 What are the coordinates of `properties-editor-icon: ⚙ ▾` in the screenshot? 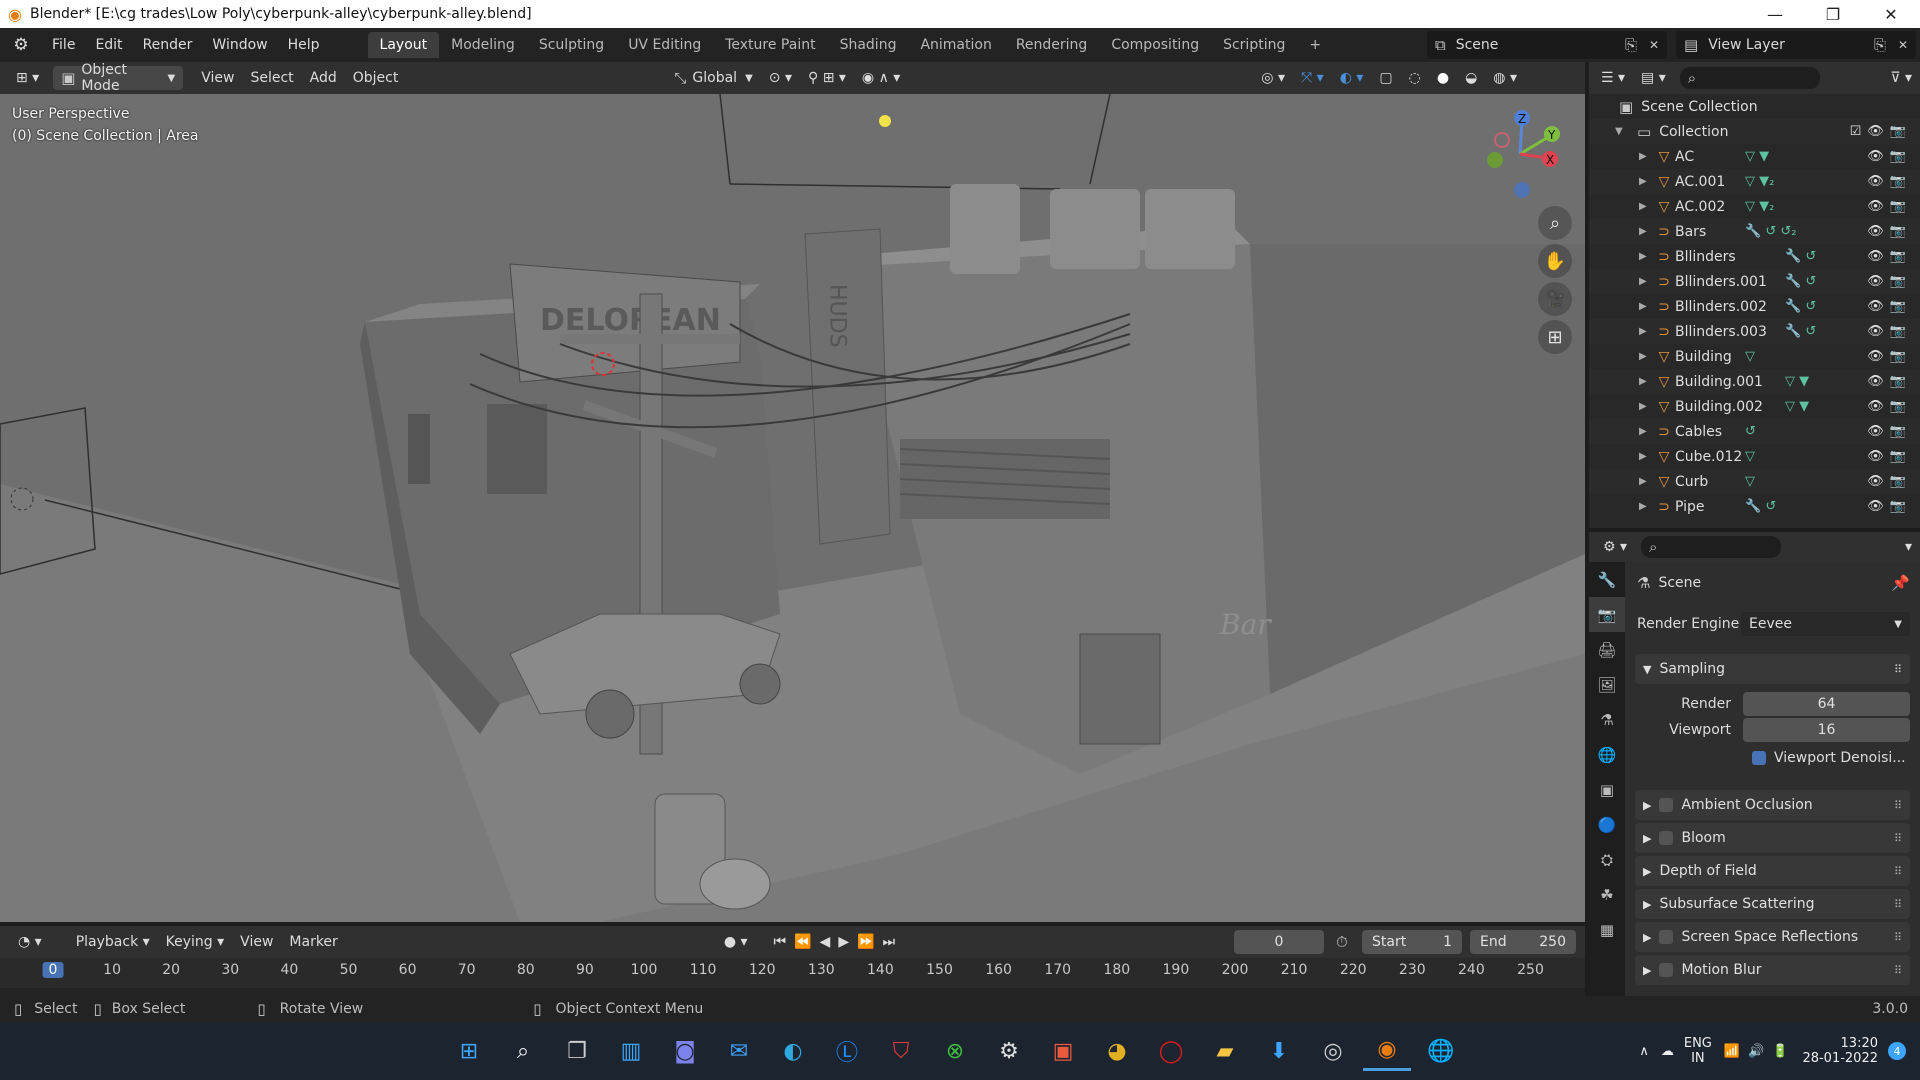 It's located at (1615, 547).